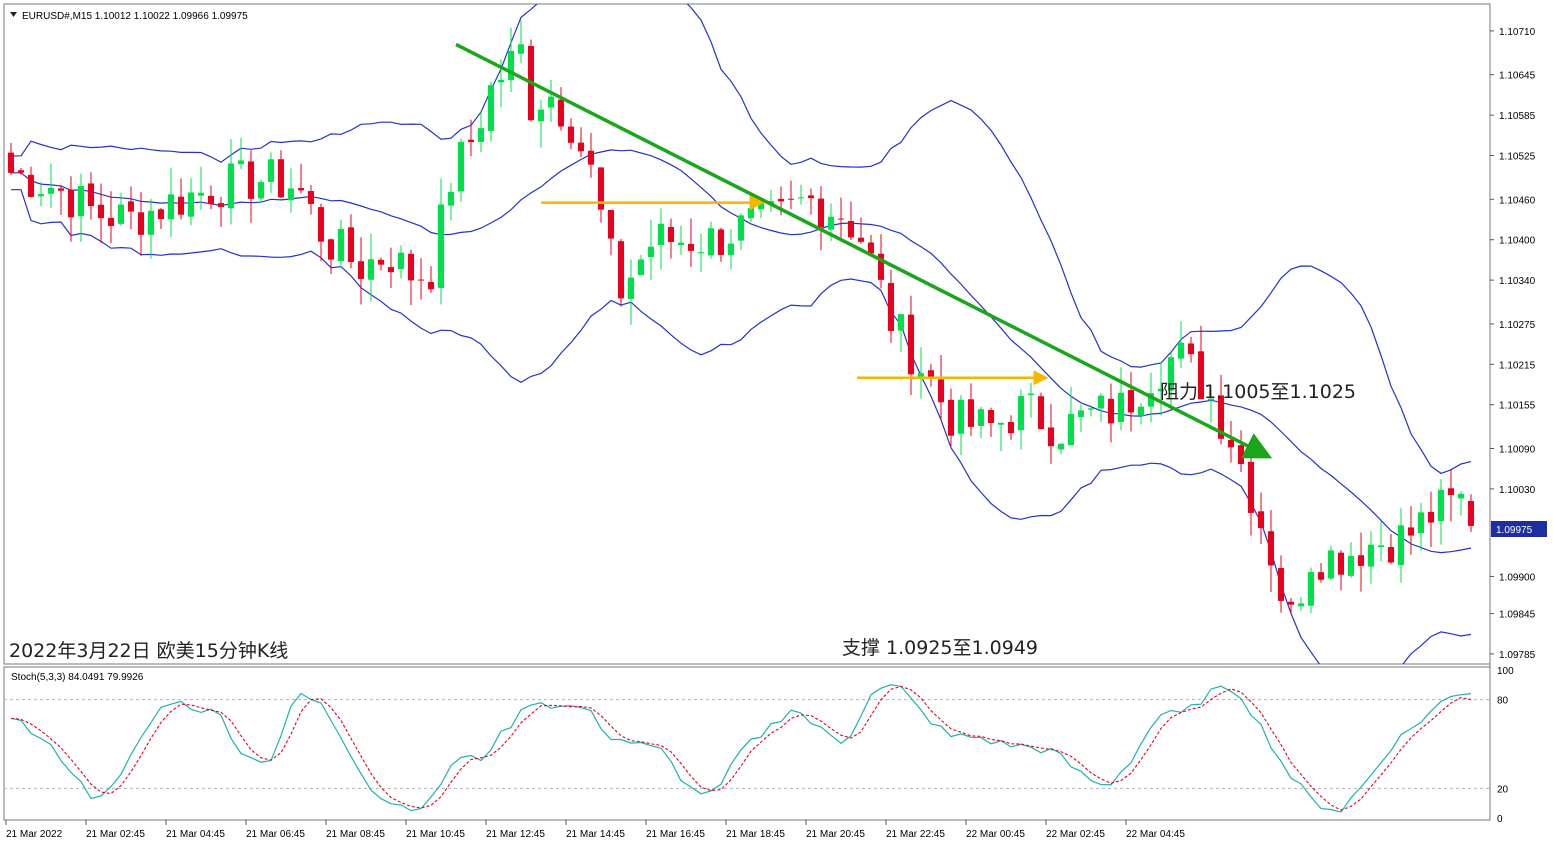  Describe the element at coordinates (1517, 614) in the screenshot. I see `price-tick-label: 1.09845` at that location.